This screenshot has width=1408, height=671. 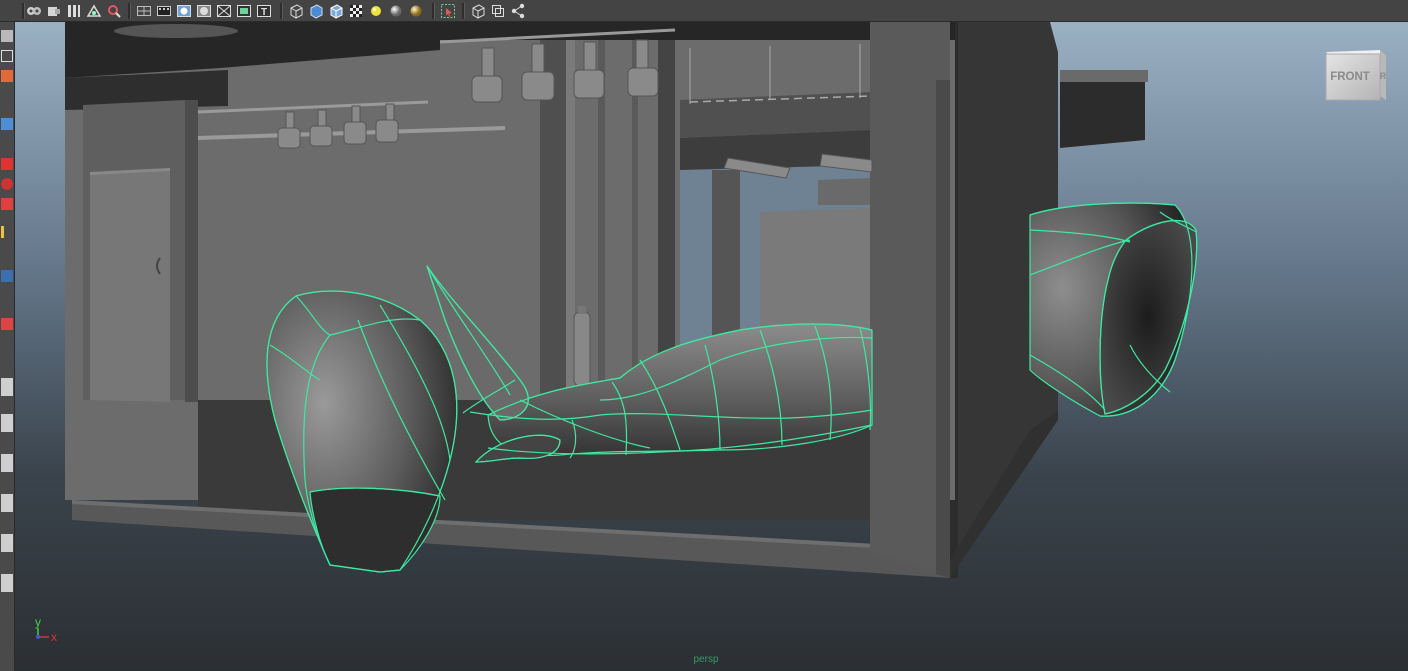 What do you see at coordinates (94, 11) in the screenshot?
I see `image-plane-icon` at bounding box center [94, 11].